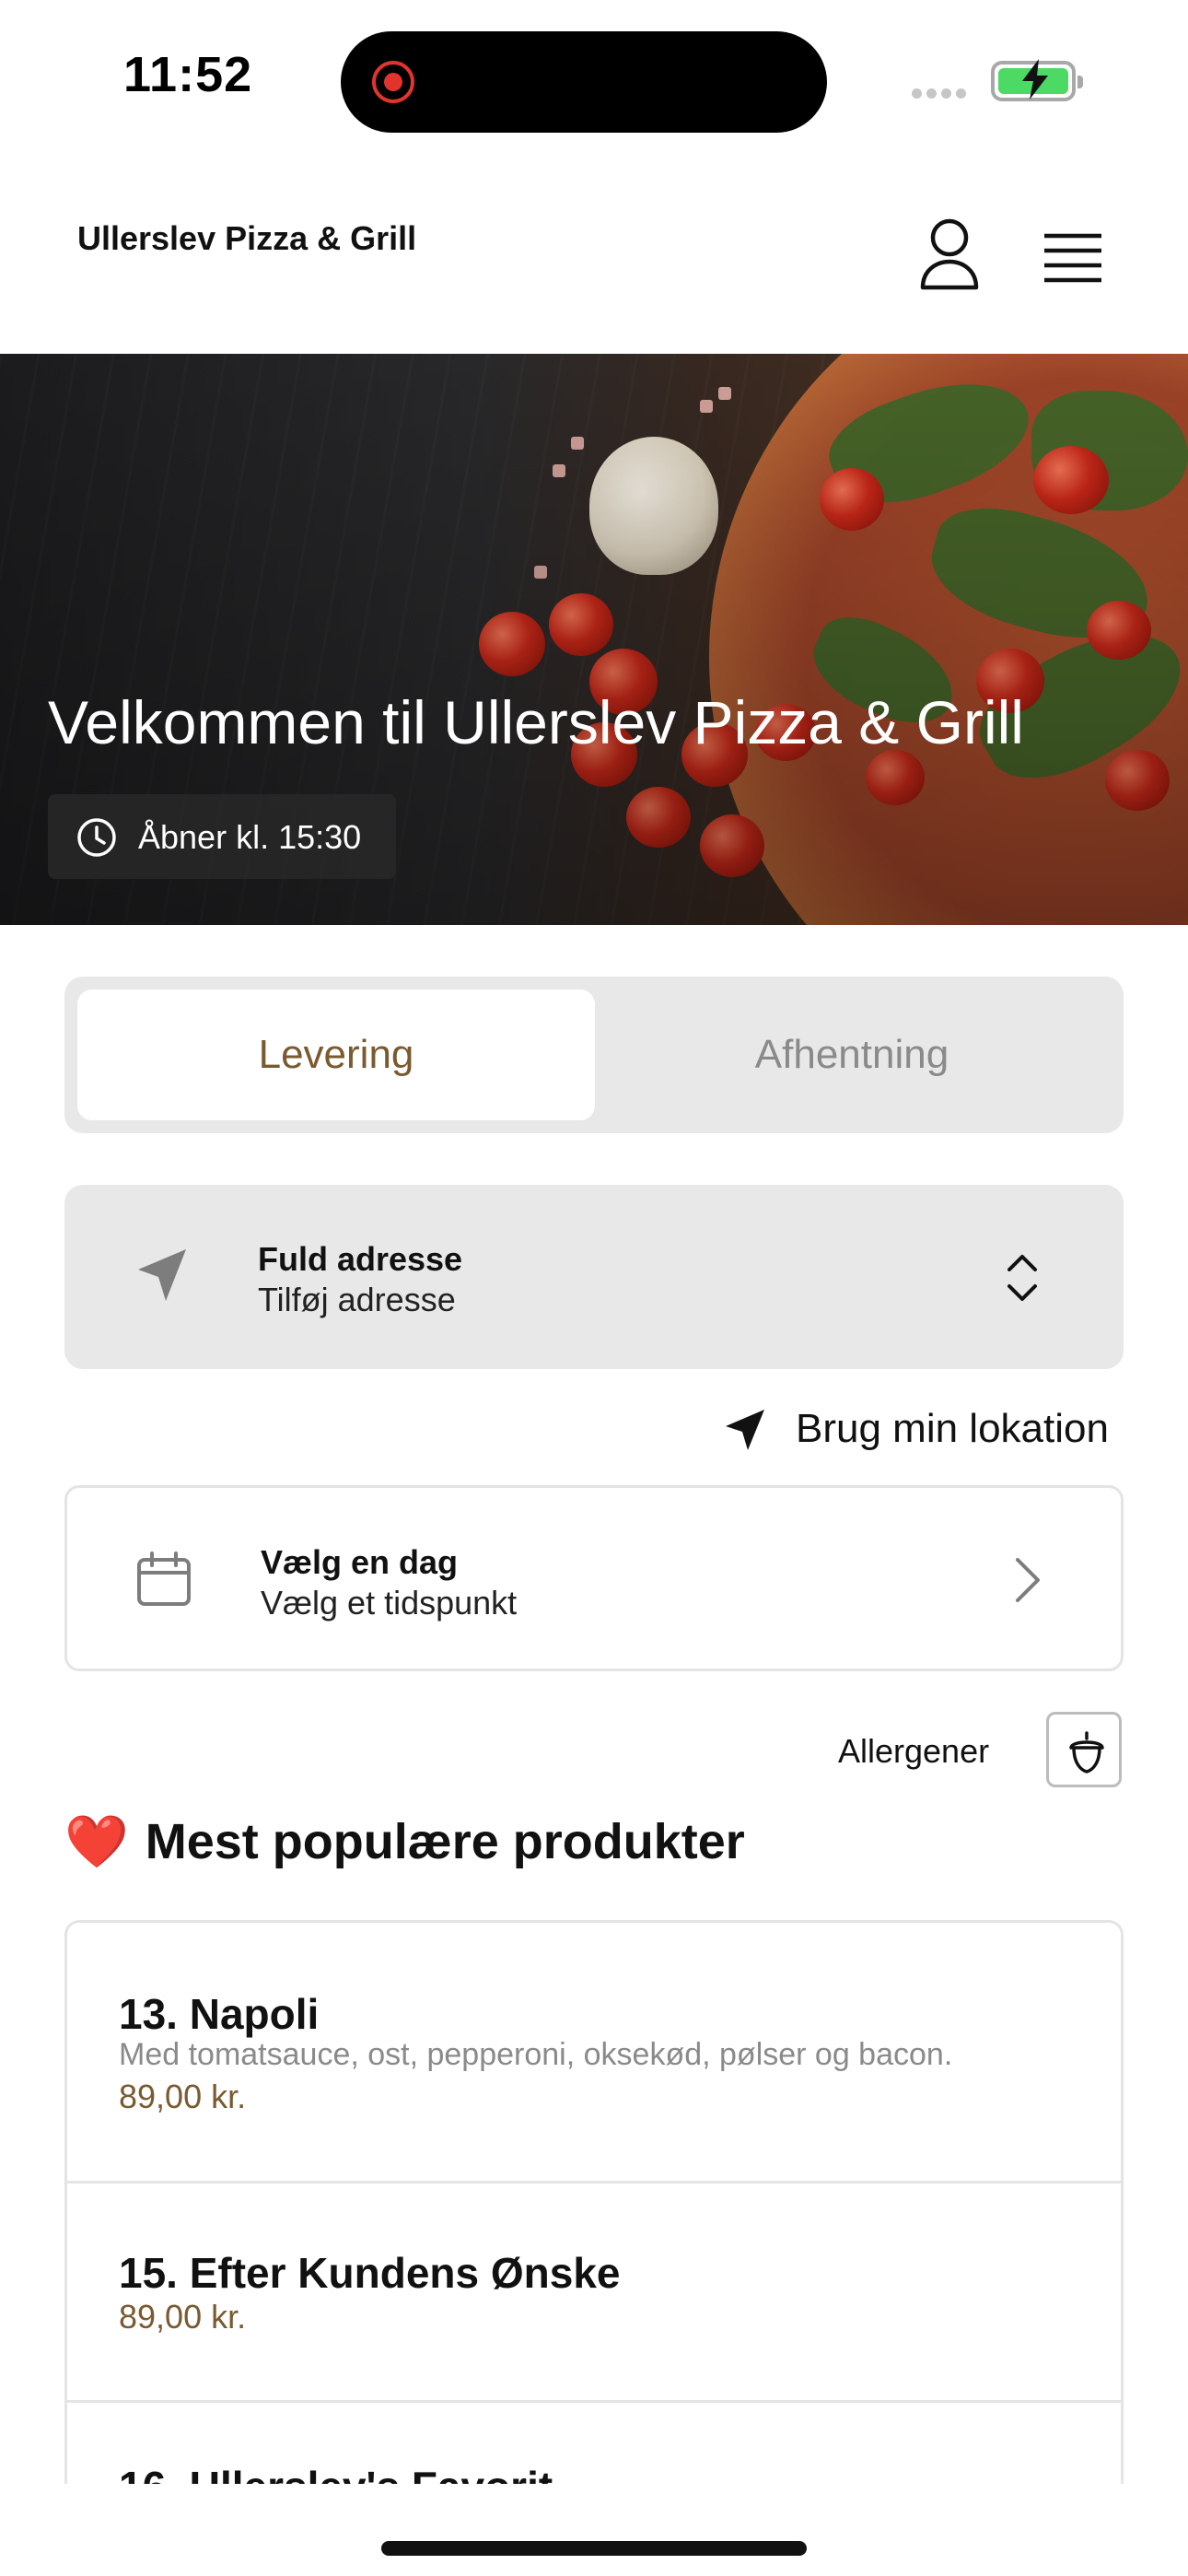 This screenshot has height=2576, width=1188. I want to click on status-bar: 11:52, so click(594, 78).